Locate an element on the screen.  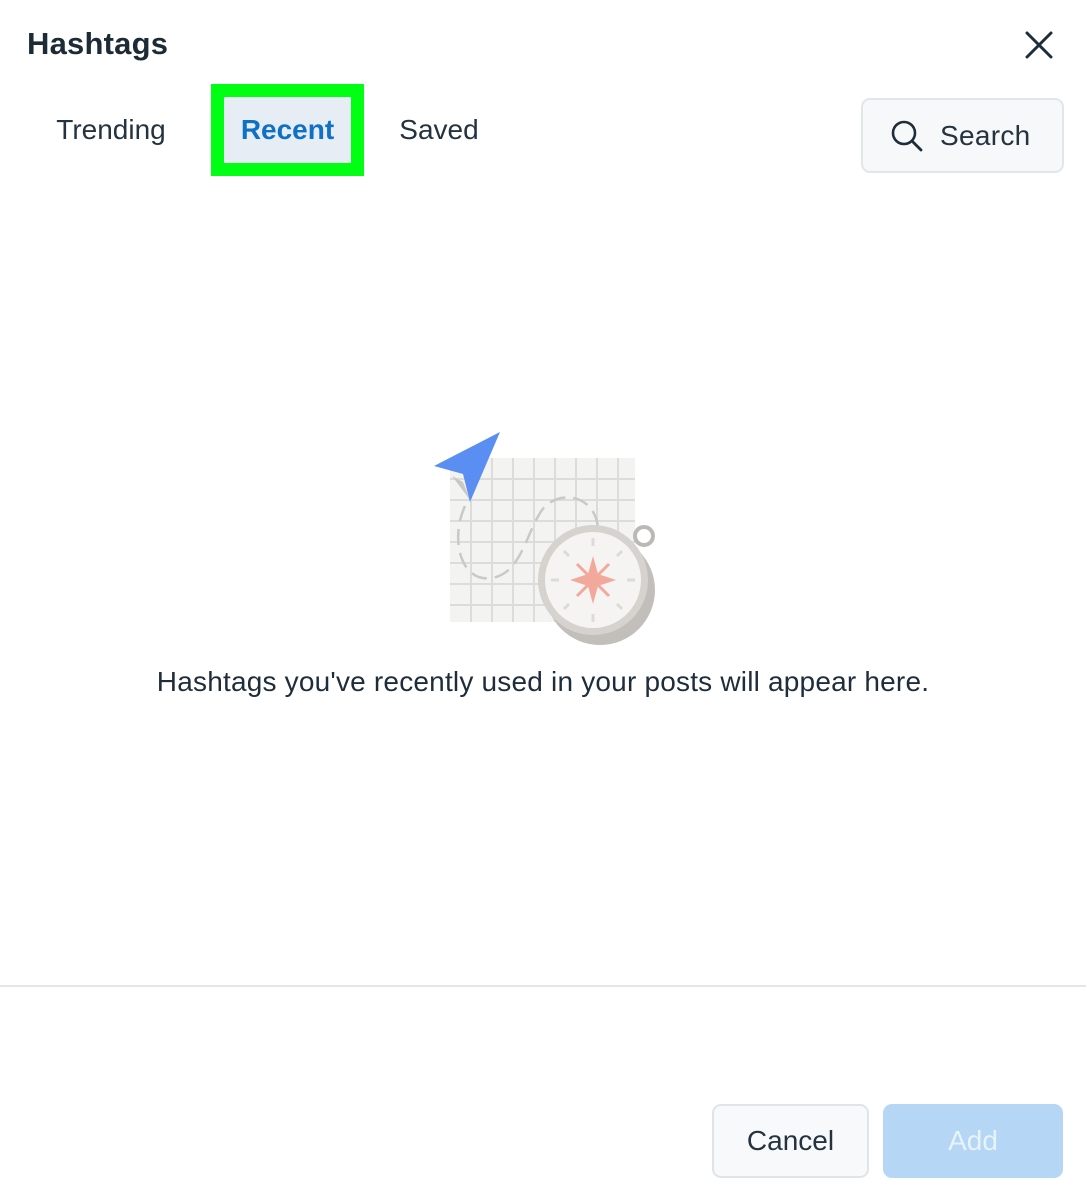
close-button is located at coordinates (1039, 45).